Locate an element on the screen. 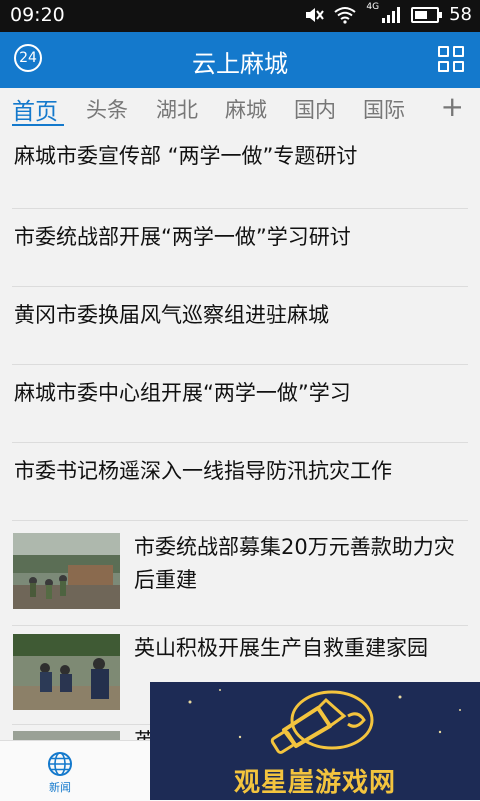  nav-news-tab: 新闻 is located at coordinates (60, 773).